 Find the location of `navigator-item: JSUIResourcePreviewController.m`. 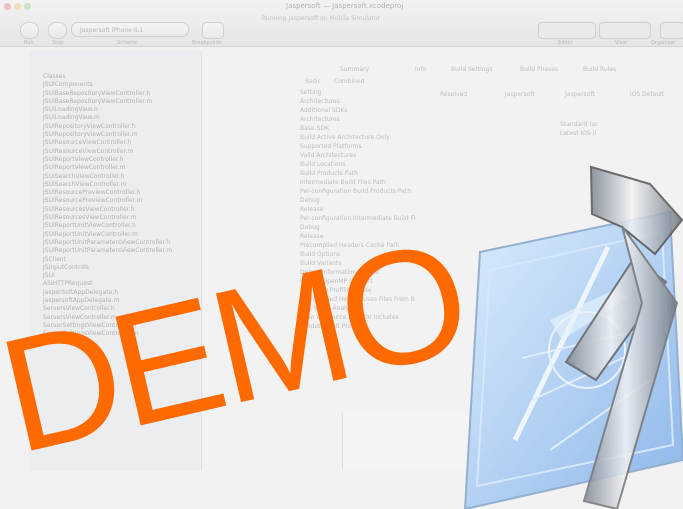

navigator-item: JSUIResourcePreviewController.m is located at coordinates (128, 201).